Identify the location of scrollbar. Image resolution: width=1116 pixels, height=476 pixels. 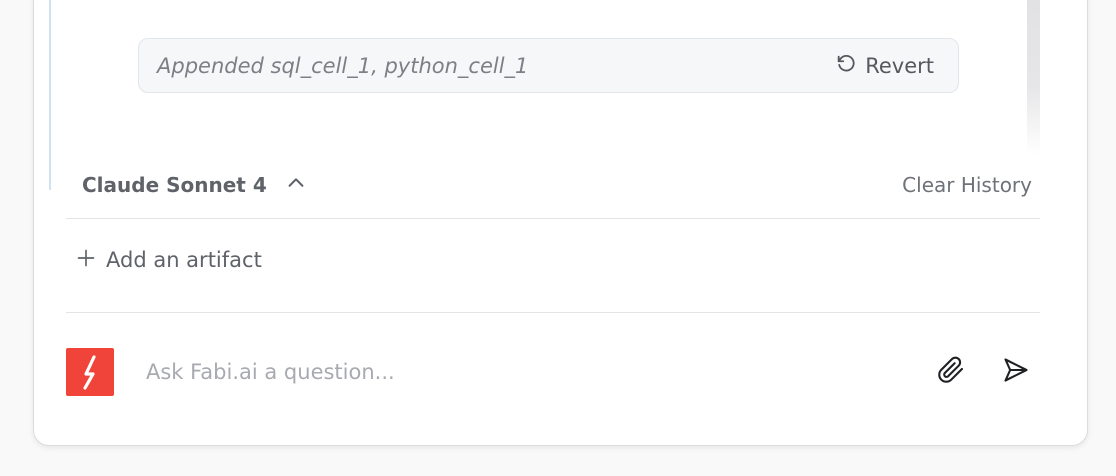
(1033, 77).